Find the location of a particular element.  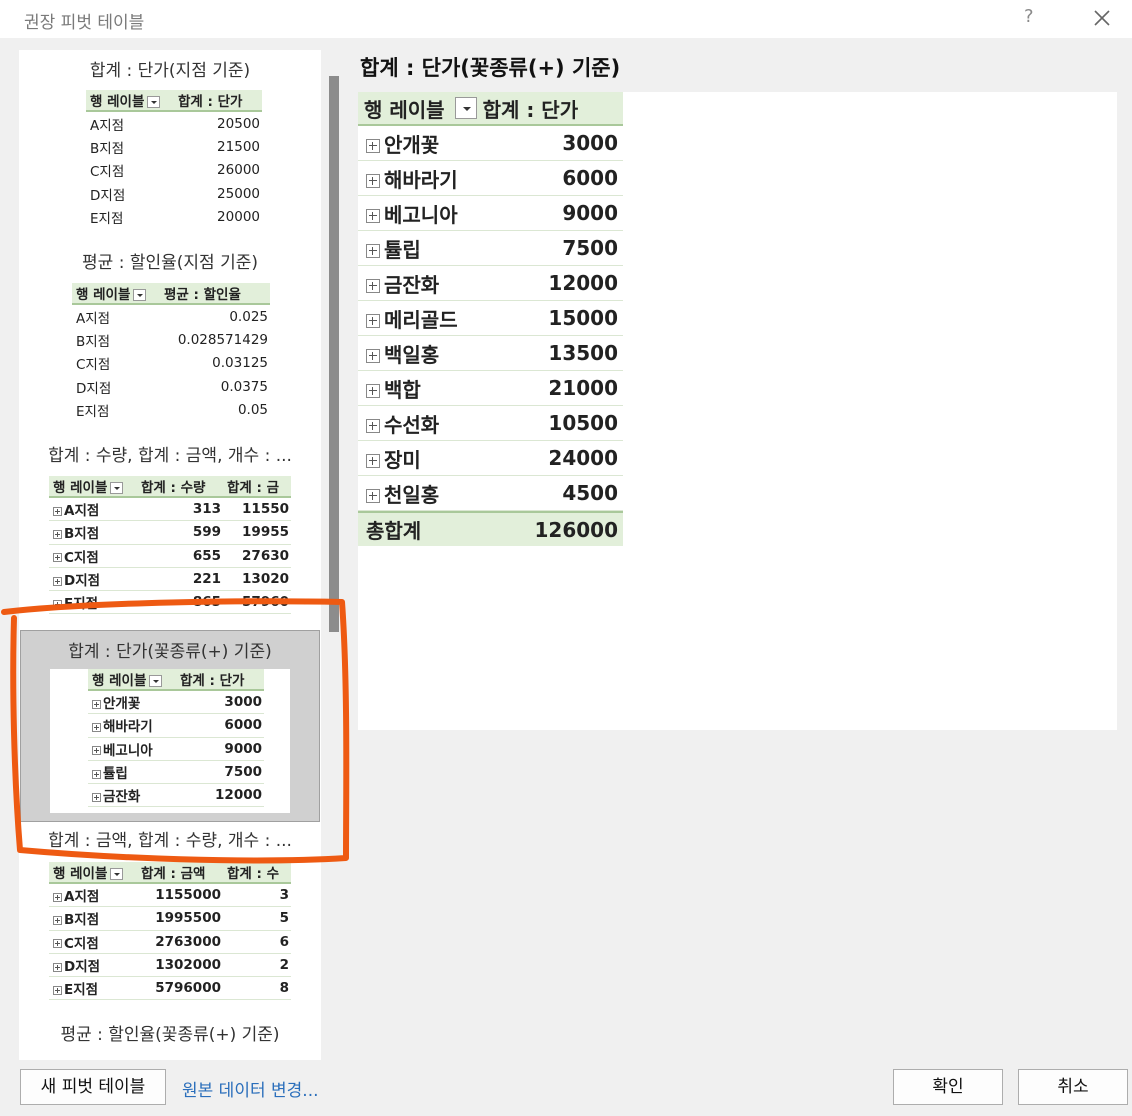

list-item: 평균 : 할인율(꽃종류(+) 기준) is located at coordinates (170, 1038).